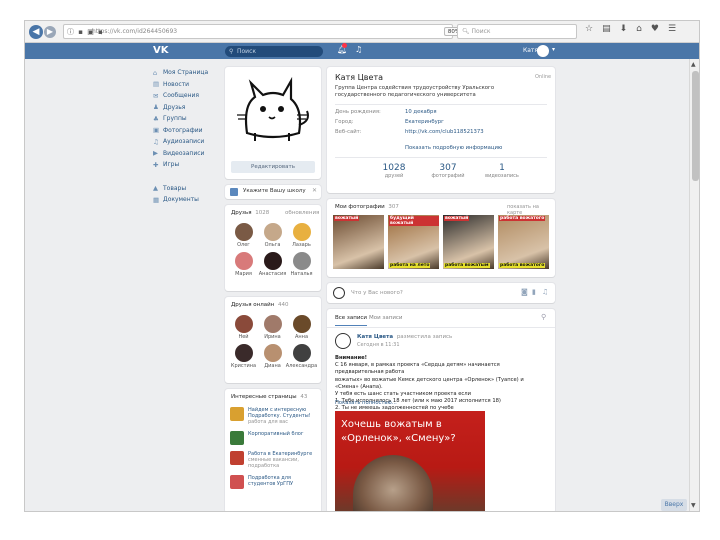  What do you see at coordinates (264, 397) in the screenshot?
I see `interesting-title: Интересные страницы` at bounding box center [264, 397].